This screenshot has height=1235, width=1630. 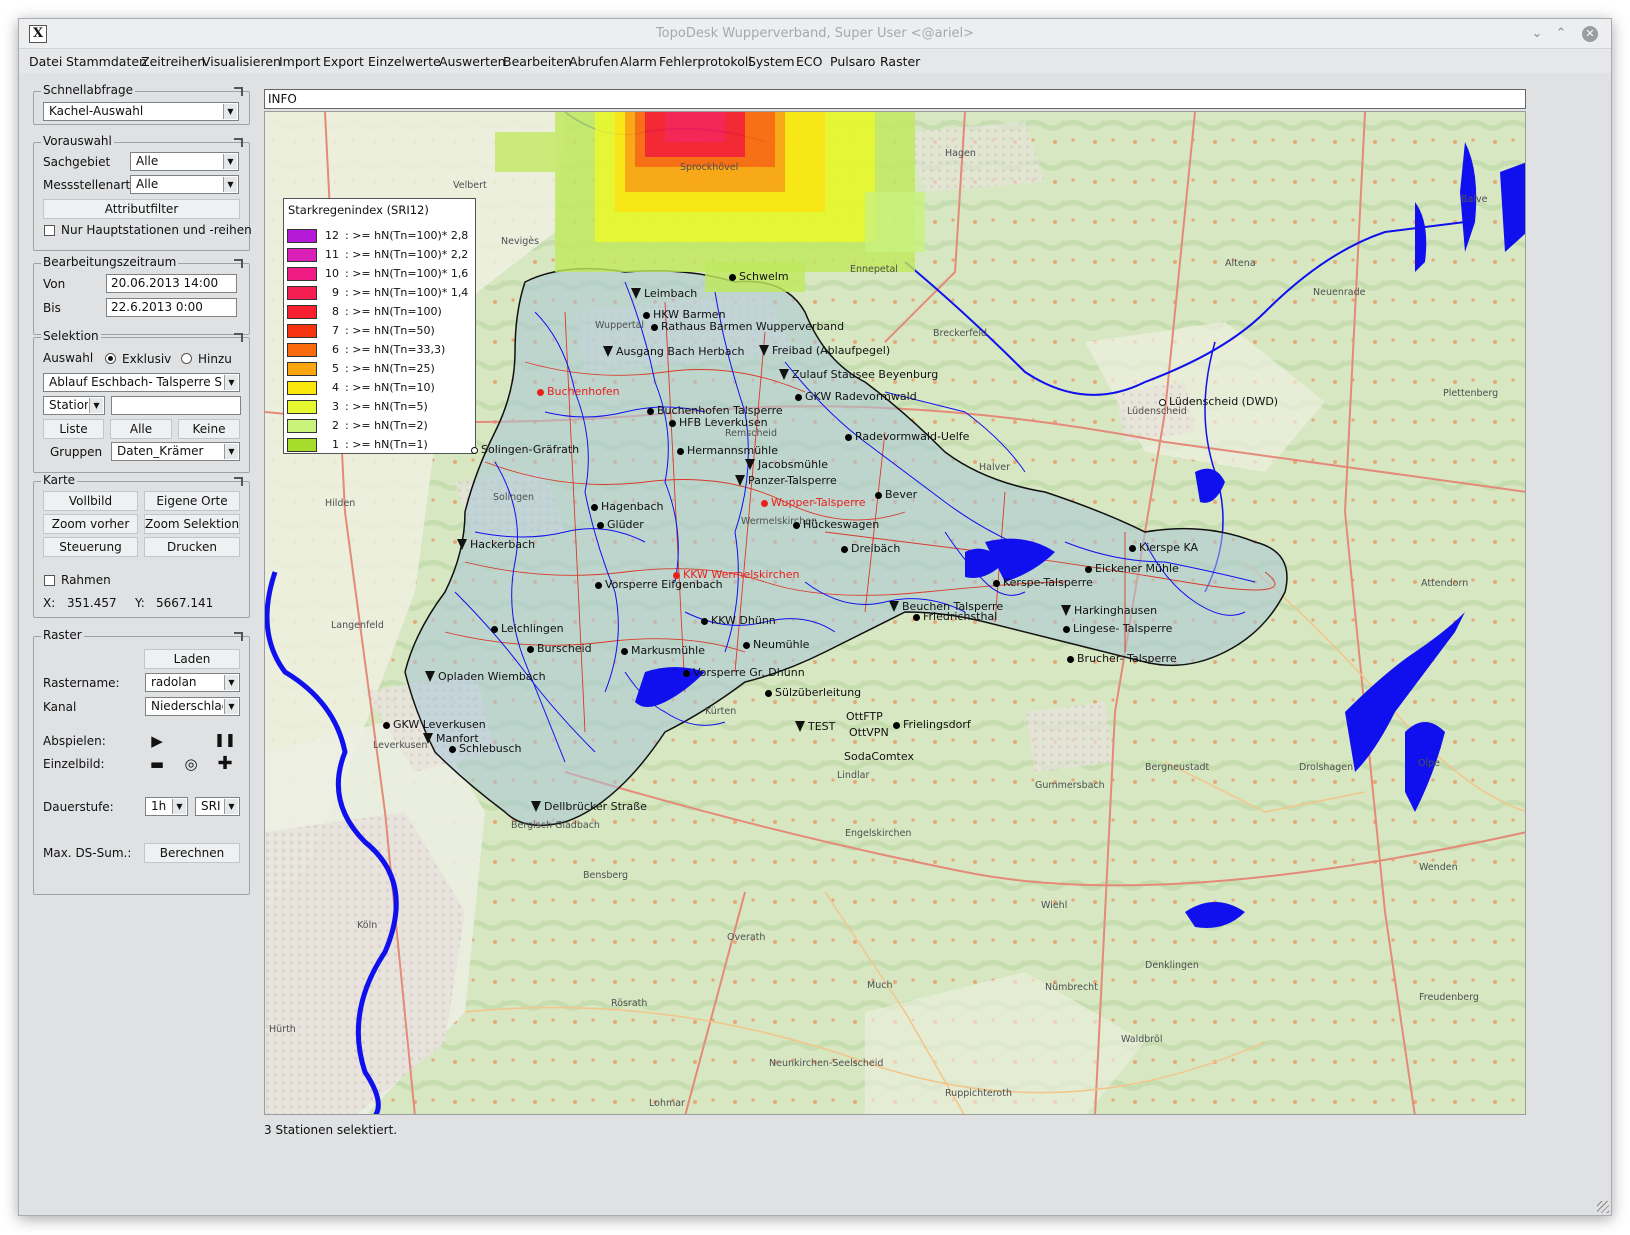 I want to click on station-marker: Vorsperre Gr. Dhünn, so click(x=744, y=672).